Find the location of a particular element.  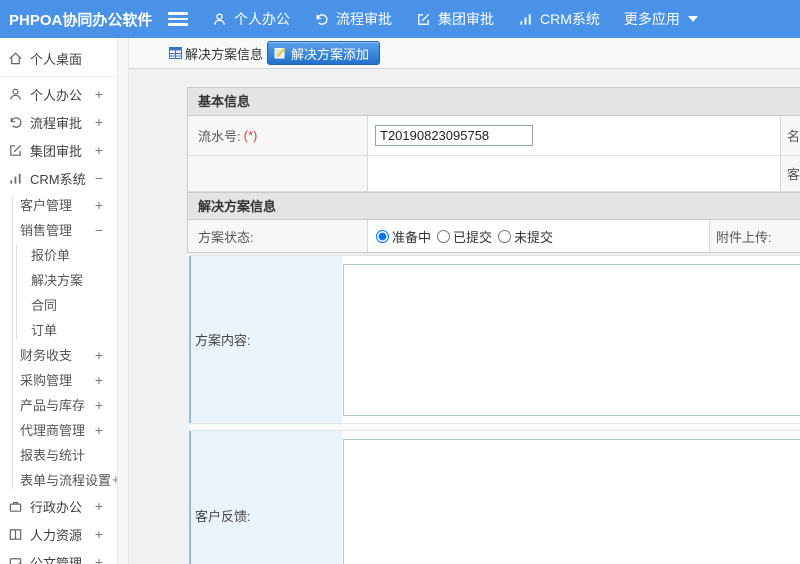

sidebar-item-contract: 合同 is located at coordinates (58, 304).